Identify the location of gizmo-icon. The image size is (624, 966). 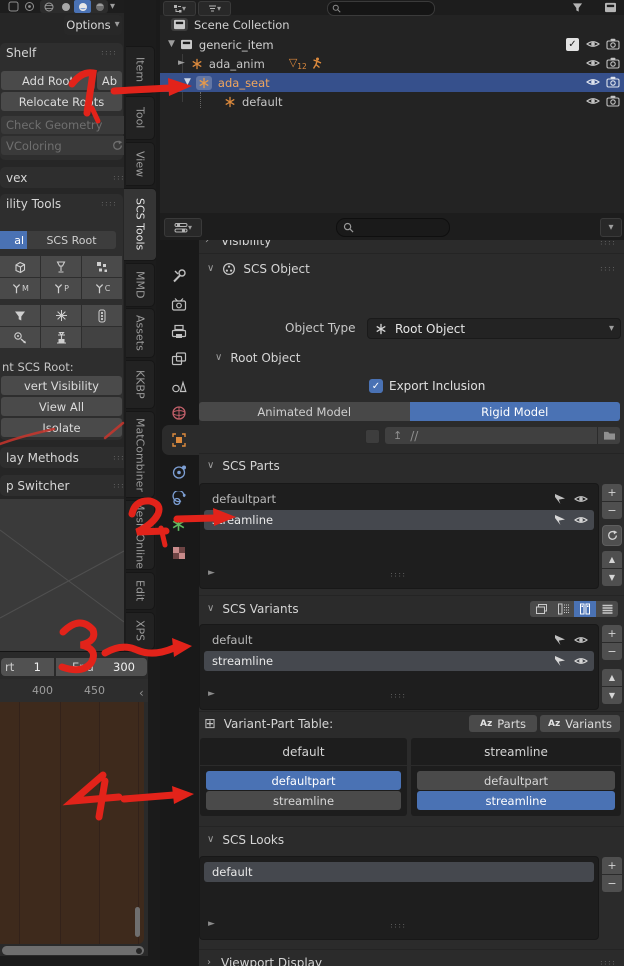
(13, 6).